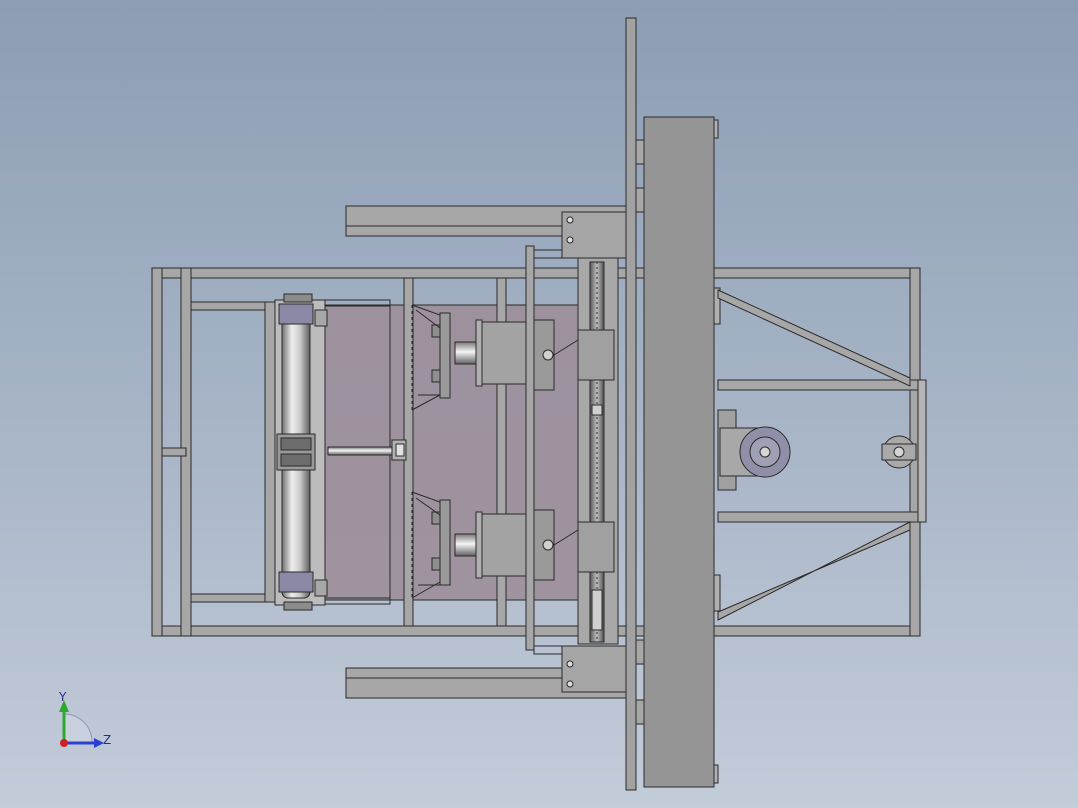  I want to click on coordinate-triad: Y Z, so click(84, 719).